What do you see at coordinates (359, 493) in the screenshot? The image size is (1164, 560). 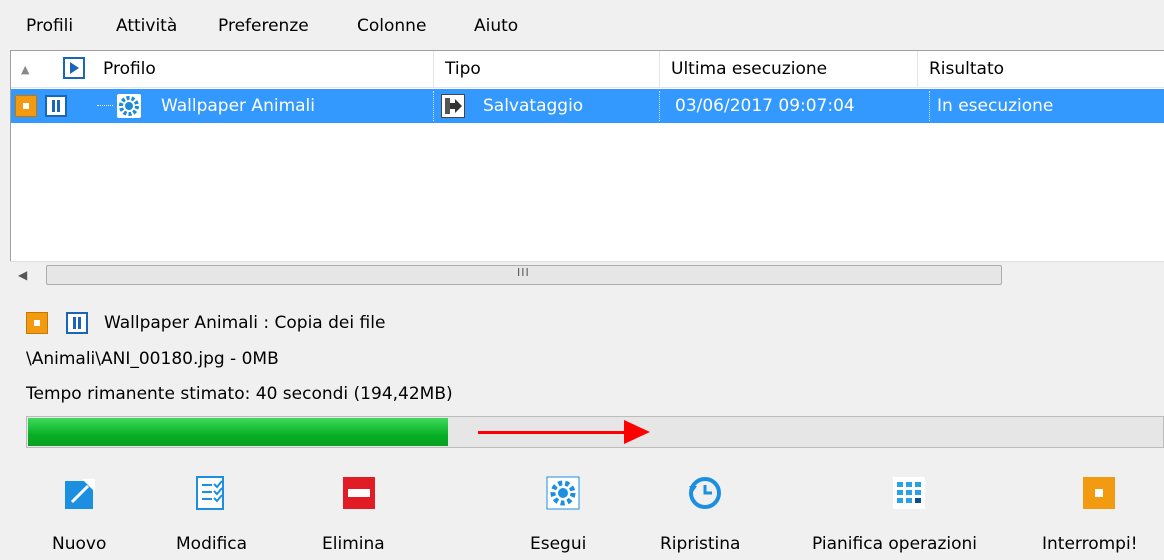 I see `delete-icon` at bounding box center [359, 493].